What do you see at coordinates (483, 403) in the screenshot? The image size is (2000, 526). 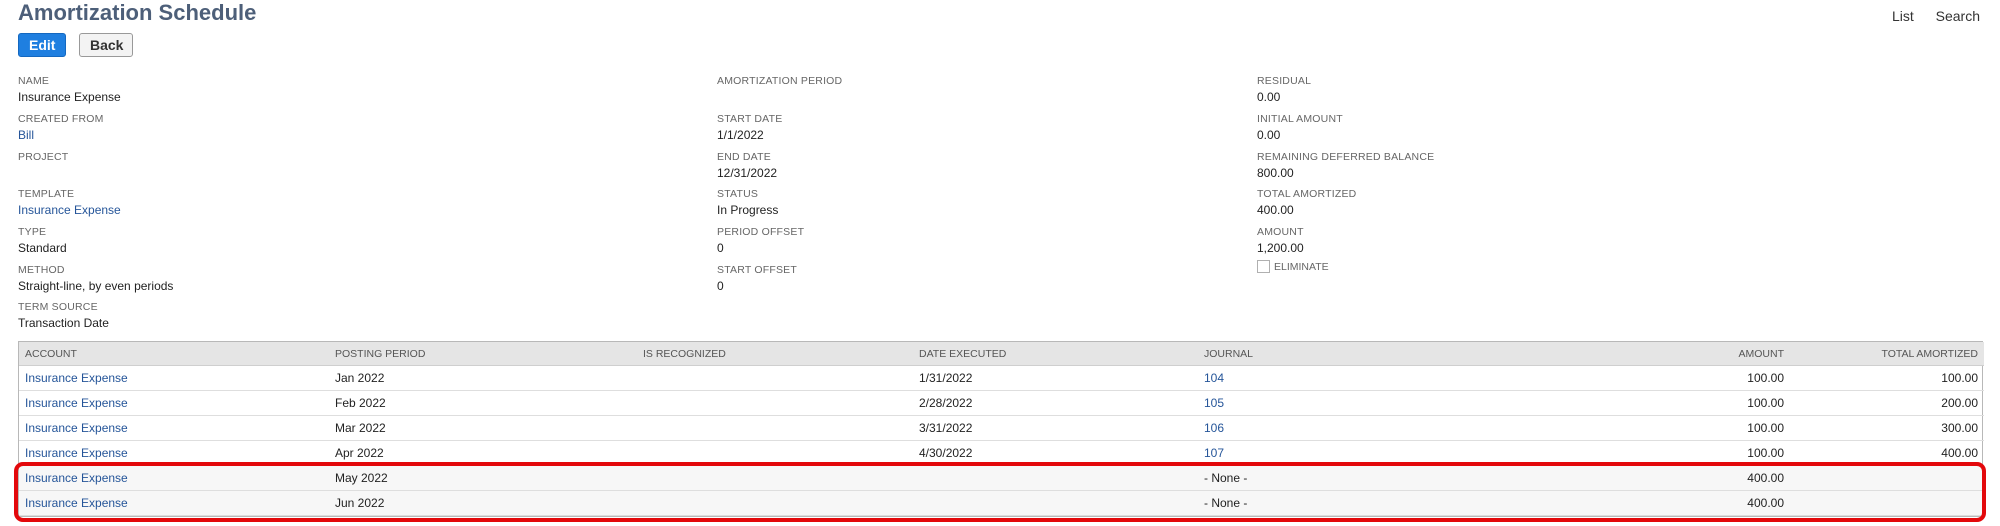 I see `posting-period-cell: Feb 2022` at bounding box center [483, 403].